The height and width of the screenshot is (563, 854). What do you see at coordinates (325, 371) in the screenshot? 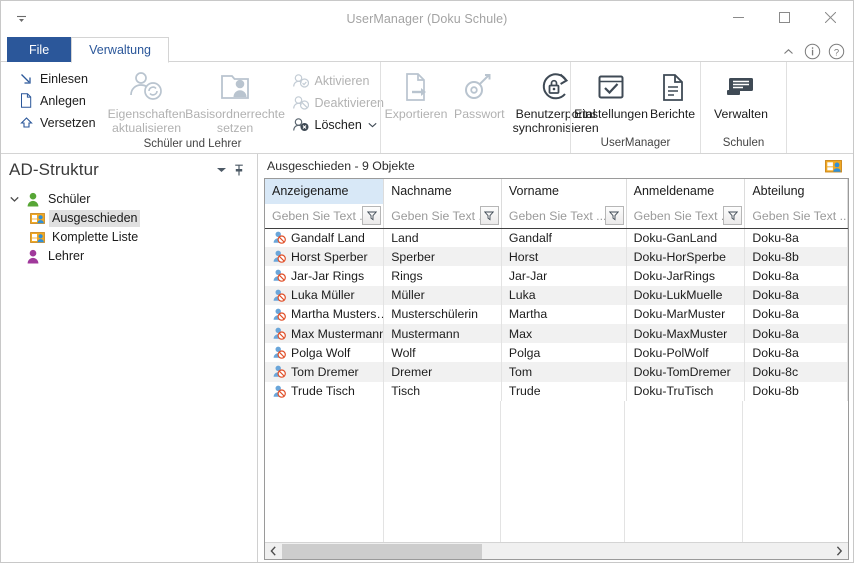
I see `table-cell-text: Tom Dremer` at bounding box center [325, 371].